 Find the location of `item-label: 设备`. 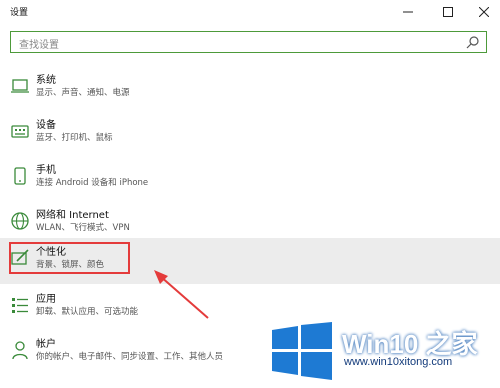

item-label: 设备 is located at coordinates (46, 125).